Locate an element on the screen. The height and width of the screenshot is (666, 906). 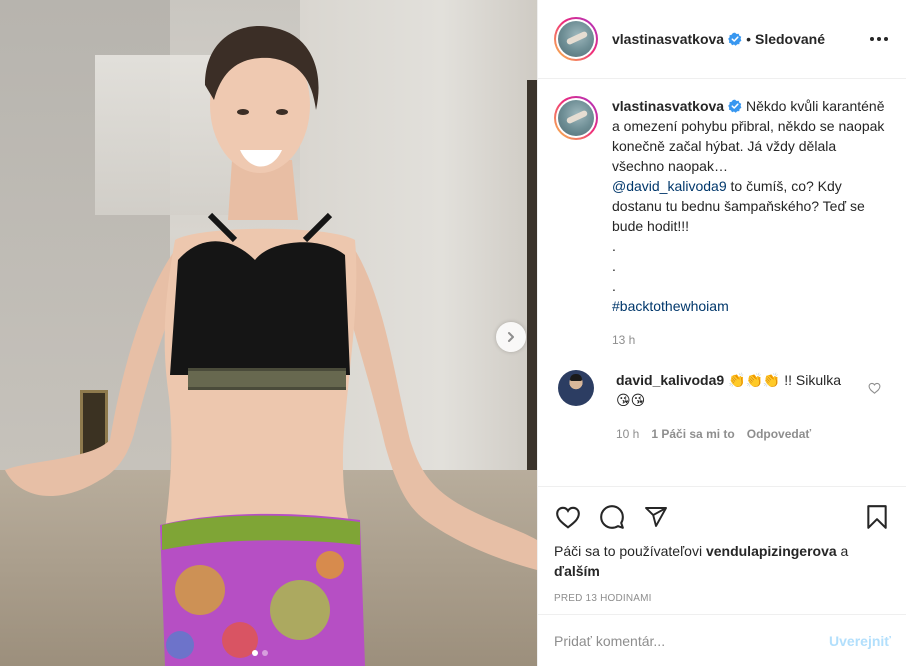
likes-others-link: ďalším is located at coordinates (577, 571).